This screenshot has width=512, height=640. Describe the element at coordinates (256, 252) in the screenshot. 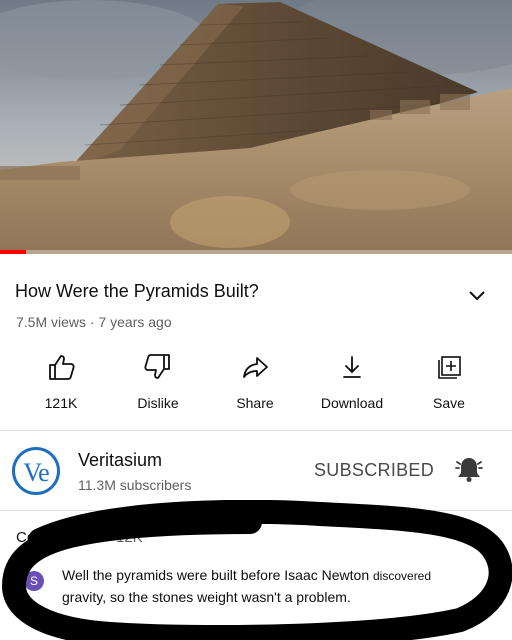

I see `progress-bar` at that location.